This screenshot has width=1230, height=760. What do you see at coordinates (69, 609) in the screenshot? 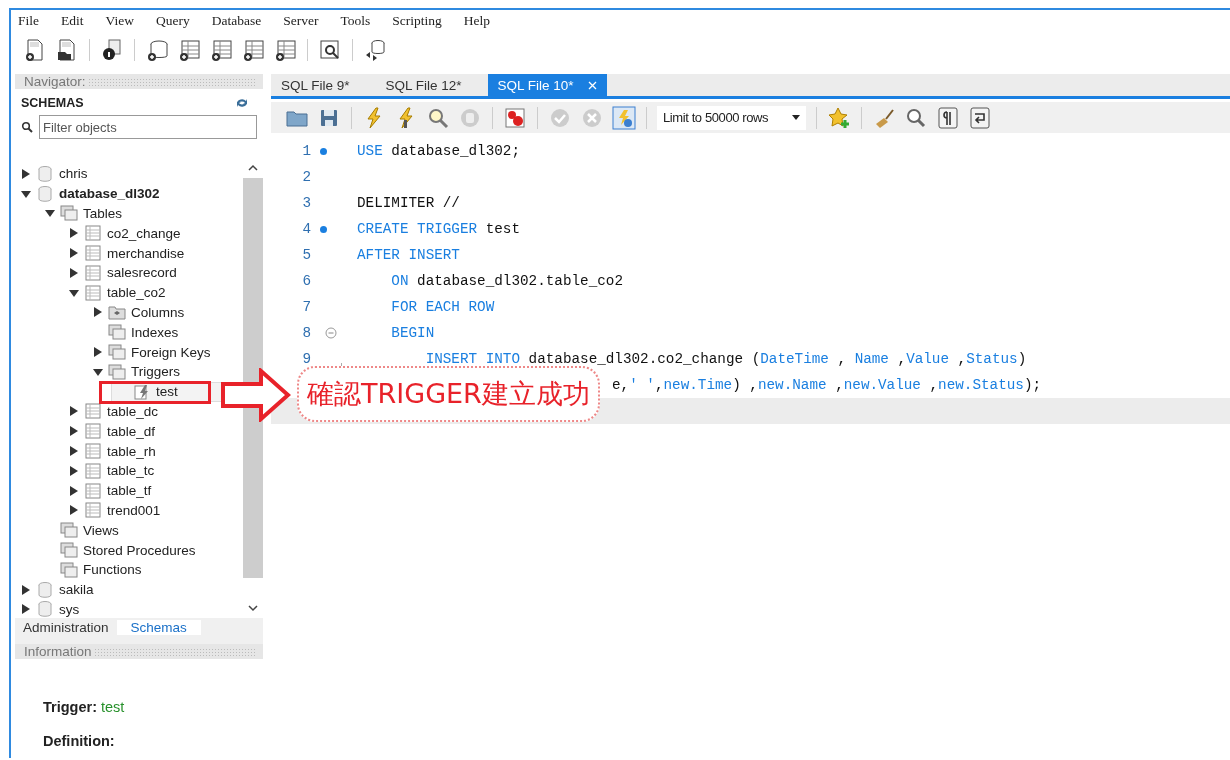
I see `tree-item-label: sys` at bounding box center [69, 609].